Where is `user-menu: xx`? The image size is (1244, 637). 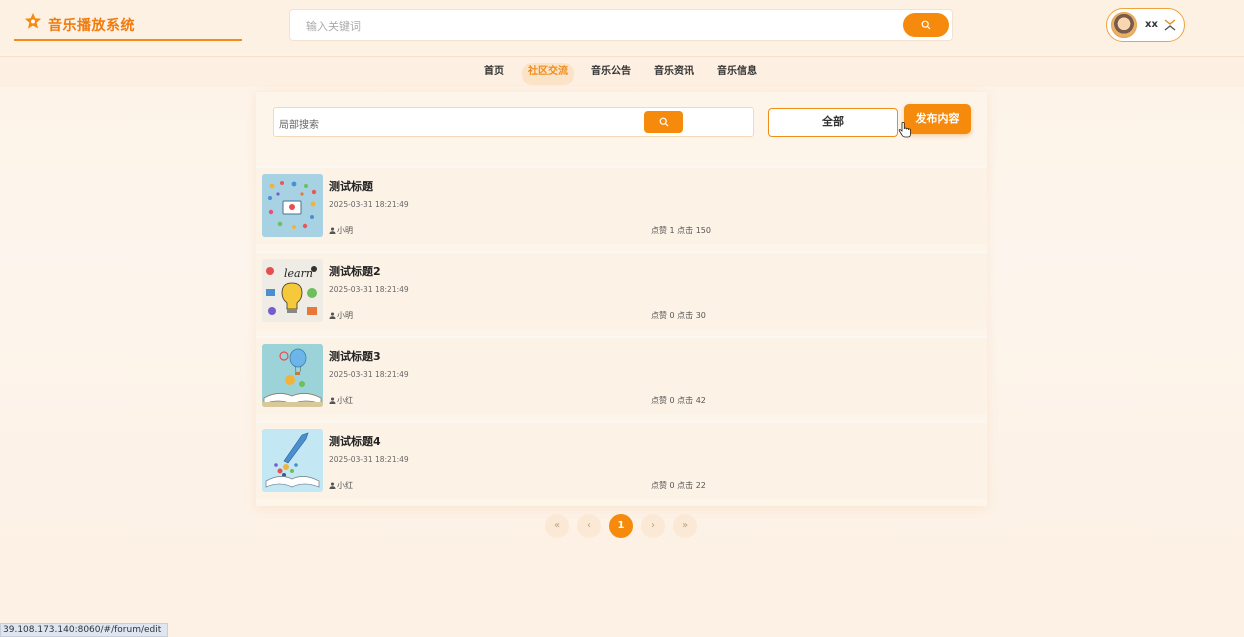
user-menu: xx is located at coordinates (1145, 25).